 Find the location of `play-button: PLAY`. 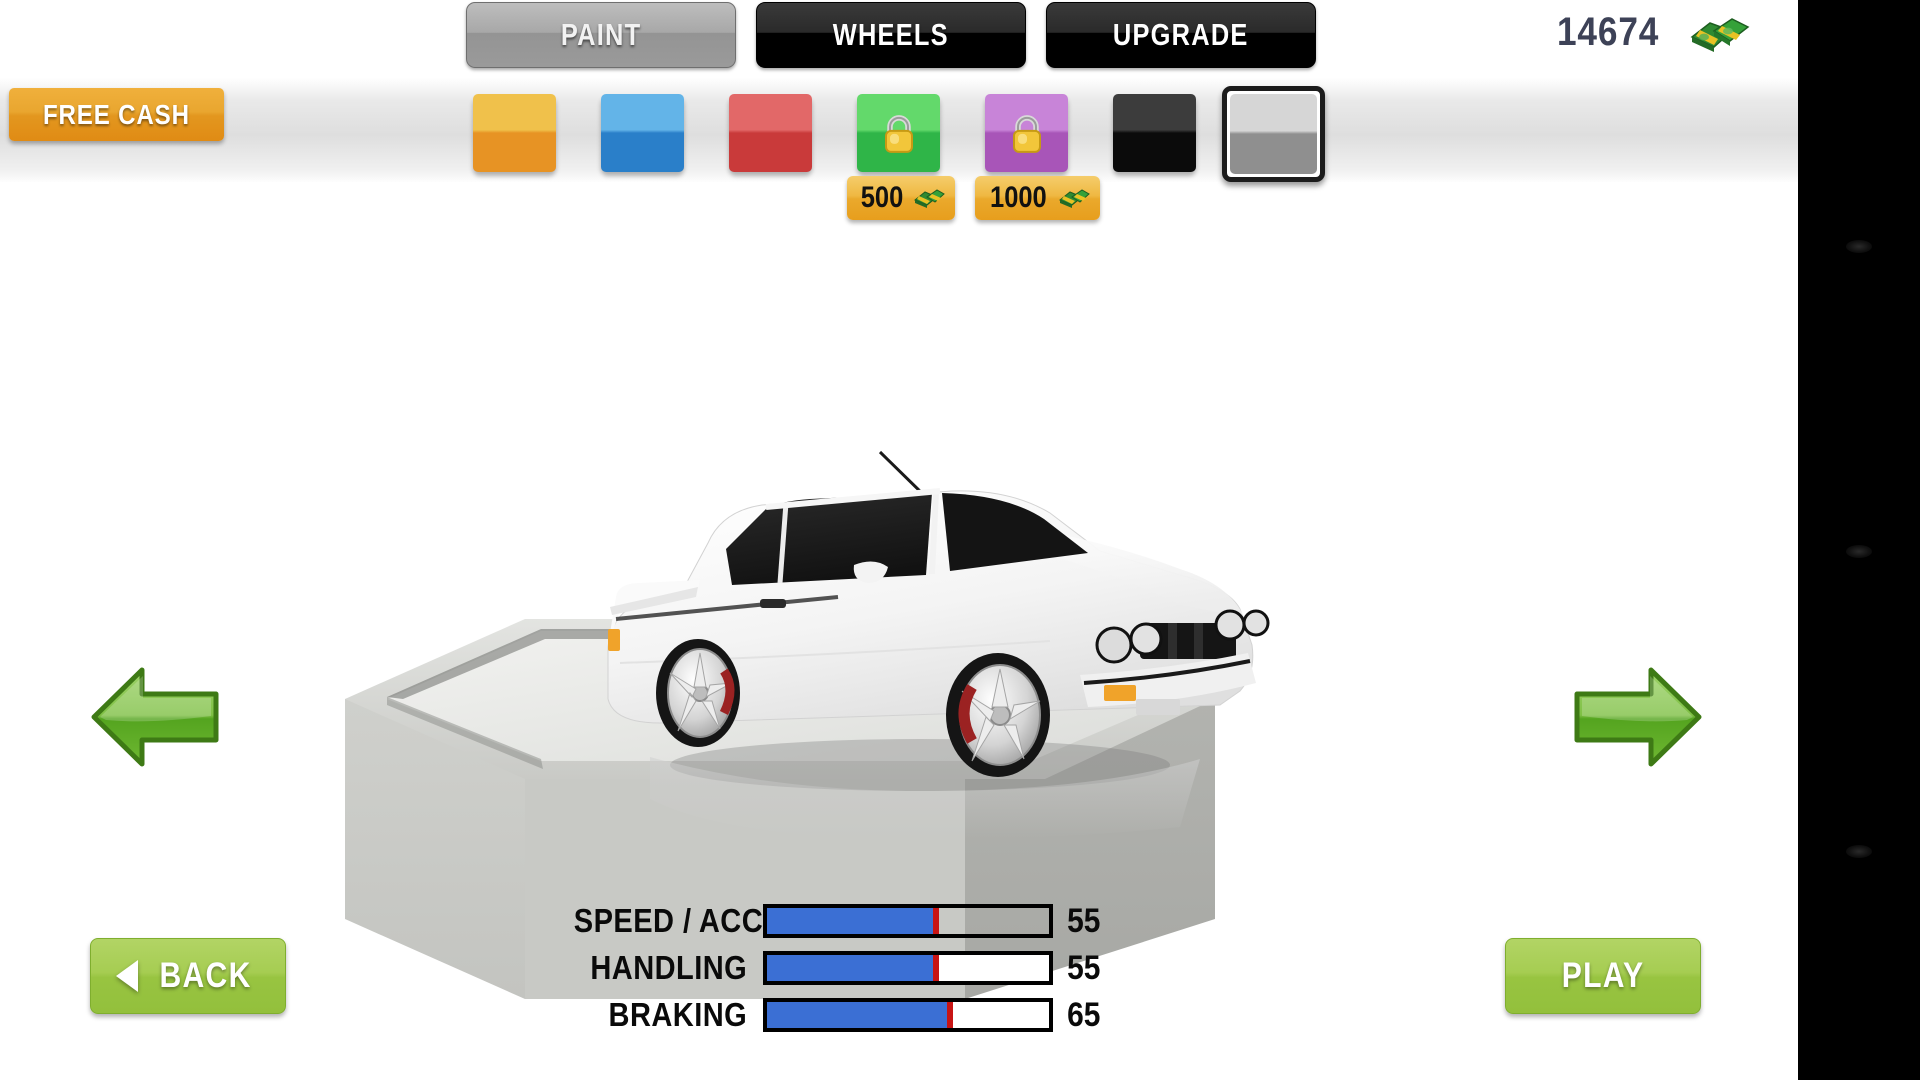

play-button: PLAY is located at coordinates (1603, 976).